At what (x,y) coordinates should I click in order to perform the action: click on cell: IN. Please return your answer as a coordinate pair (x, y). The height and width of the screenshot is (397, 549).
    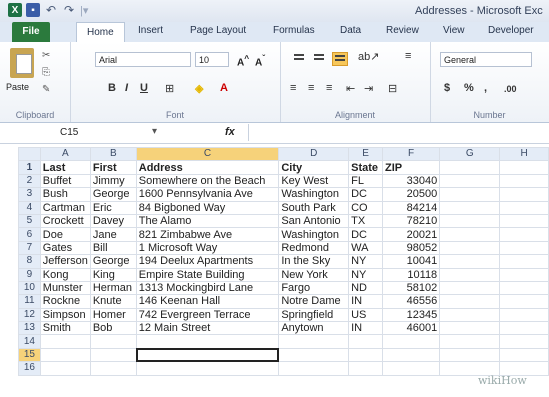
    Looking at the image, I should click on (366, 328).